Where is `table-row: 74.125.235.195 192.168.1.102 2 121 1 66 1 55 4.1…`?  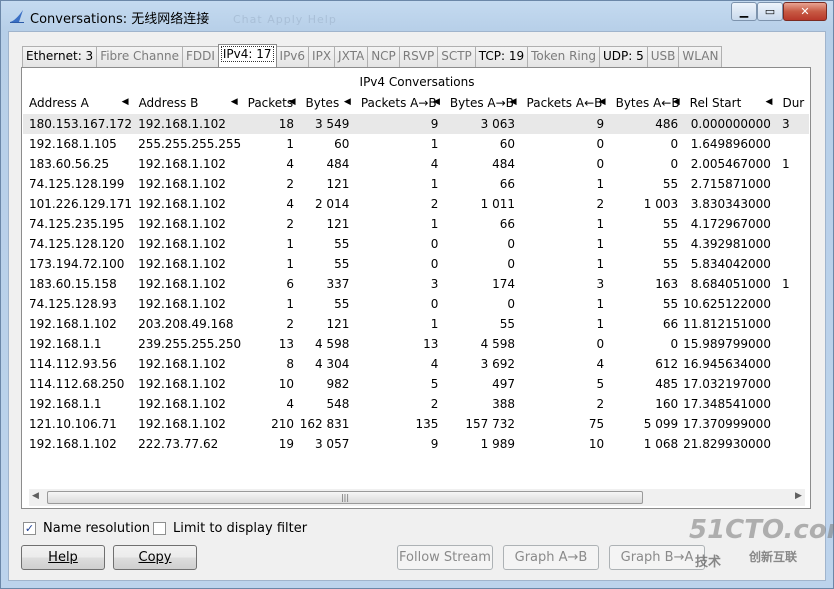 table-row: 74.125.235.195 192.168.1.102 2 121 1 66 1 55 4.1… is located at coordinates (416, 224).